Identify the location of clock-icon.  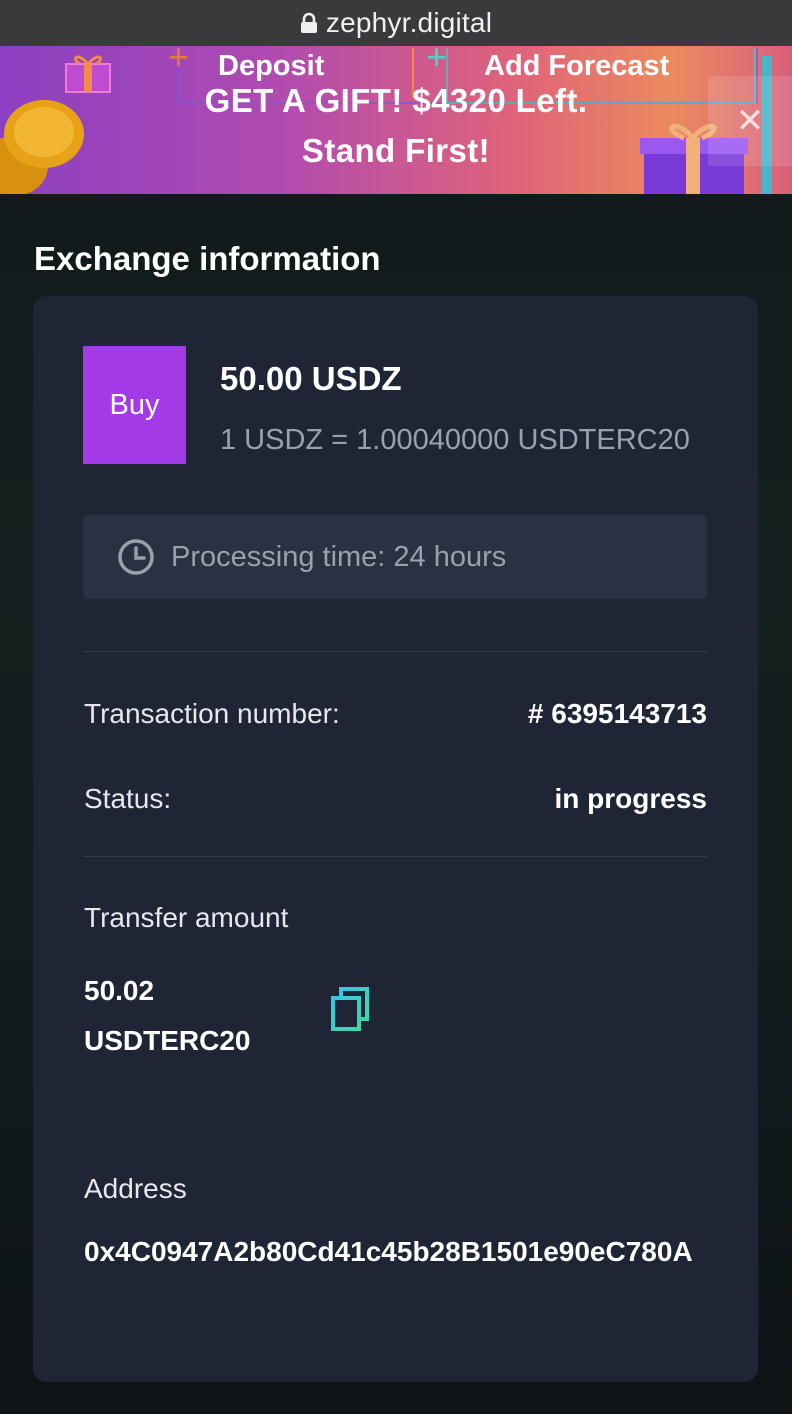
(136, 557).